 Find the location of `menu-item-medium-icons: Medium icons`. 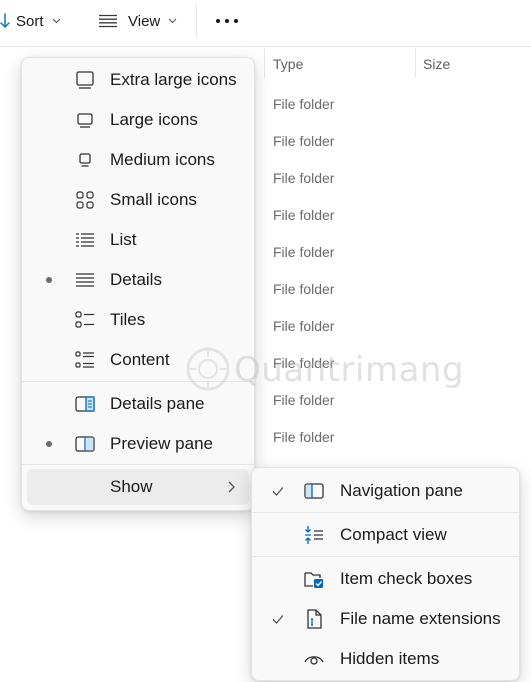

menu-item-medium-icons: Medium icons is located at coordinates (138, 160).